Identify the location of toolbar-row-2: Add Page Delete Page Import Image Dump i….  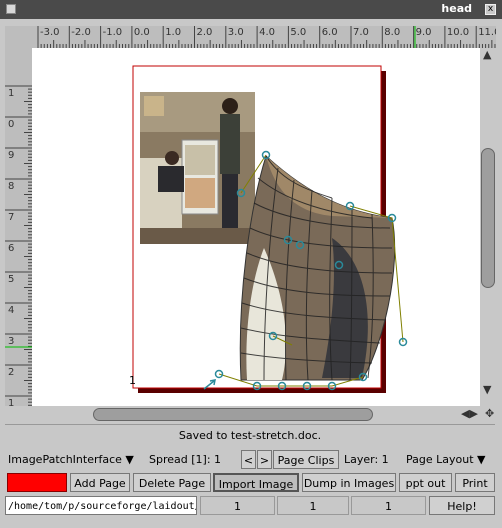
(250, 483).